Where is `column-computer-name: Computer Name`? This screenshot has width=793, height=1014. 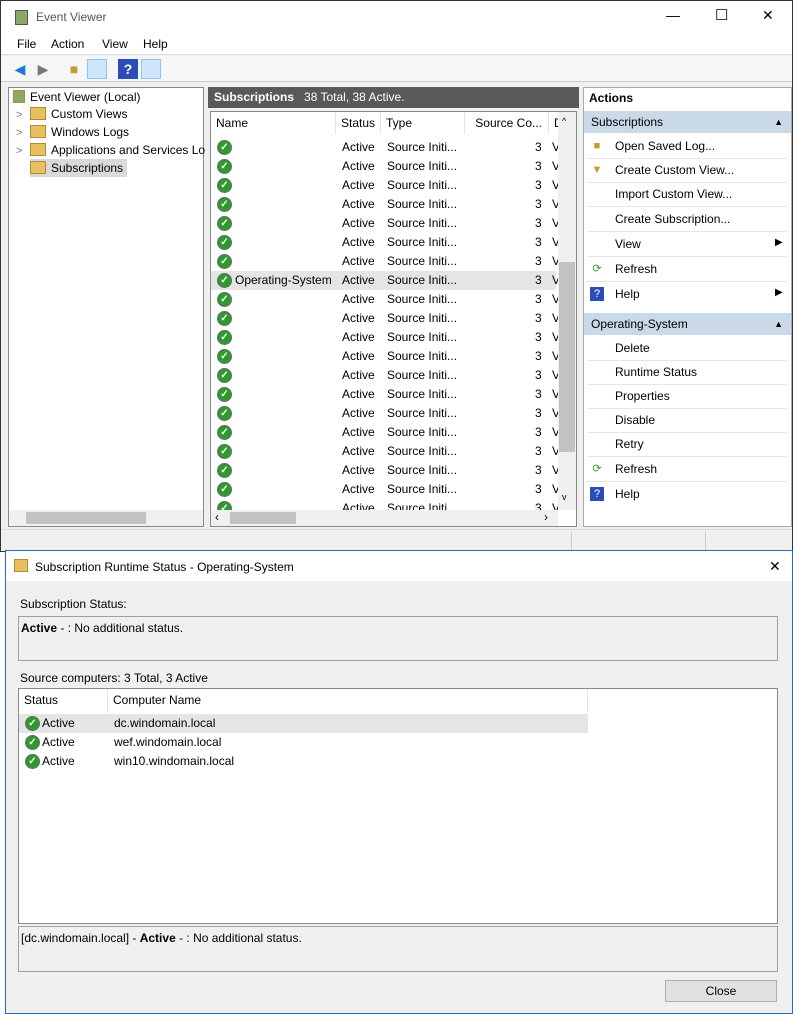
column-computer-name: Computer Name is located at coordinates (348, 701).